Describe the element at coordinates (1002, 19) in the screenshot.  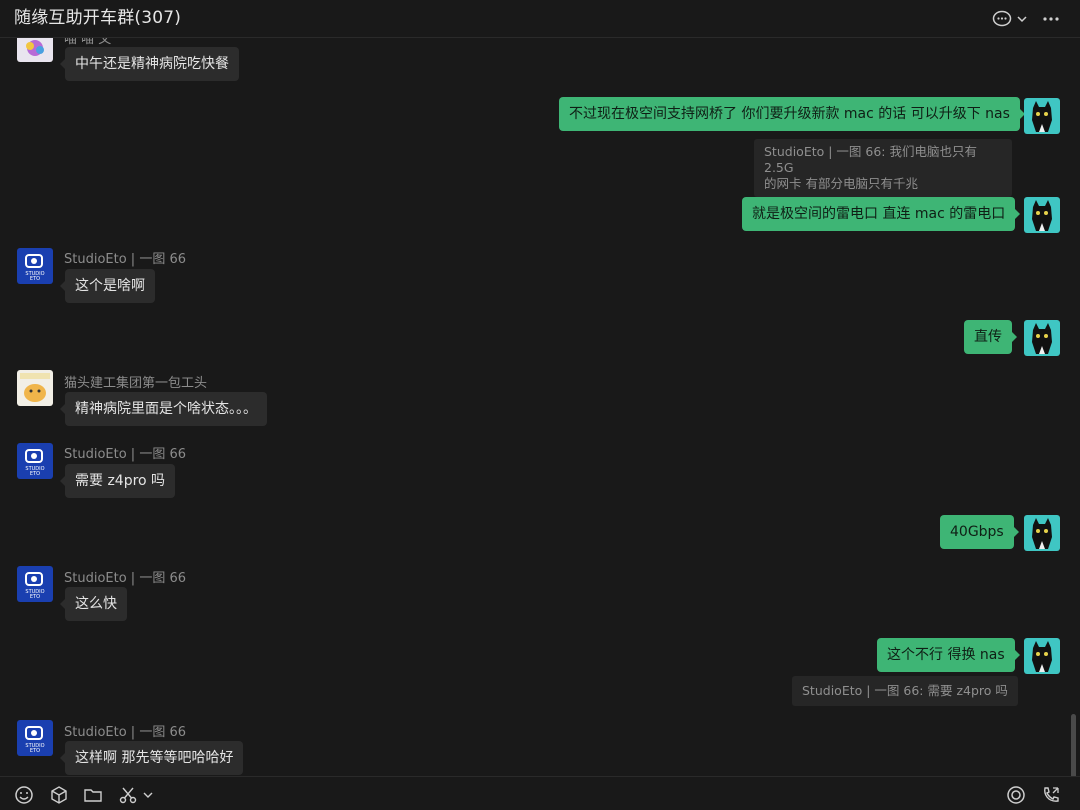
I see `chat-bubble-icon` at that location.